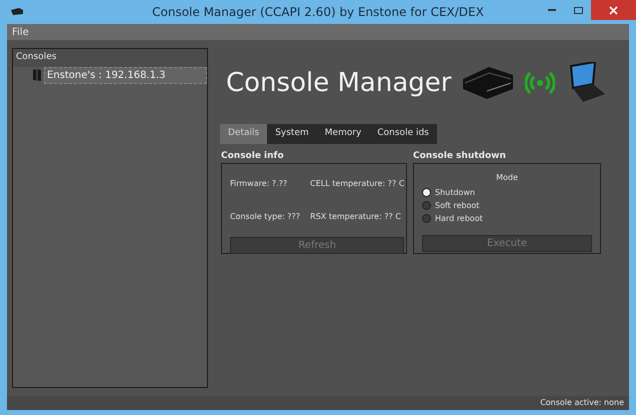  I want to click on tab: Memory, so click(343, 134).